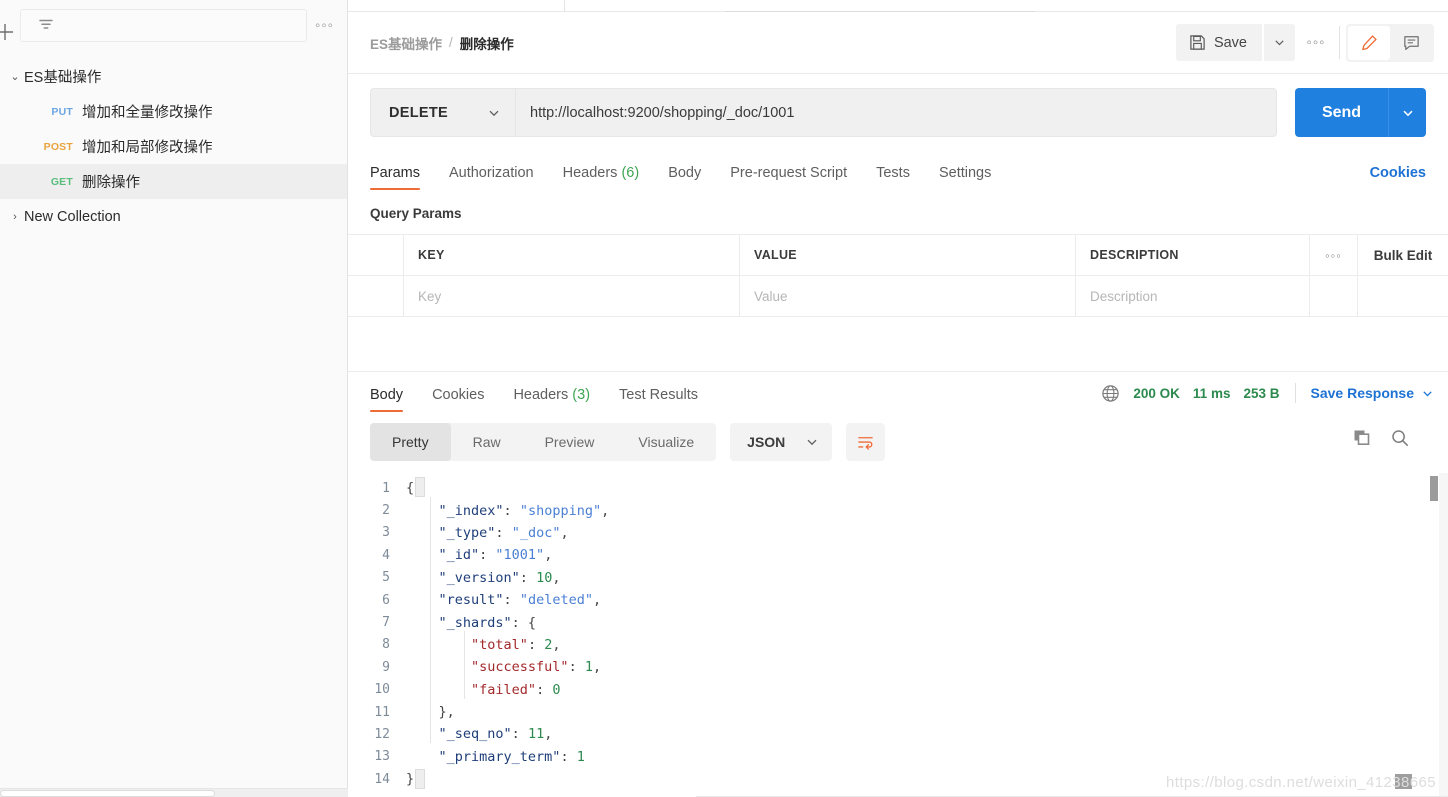 The height and width of the screenshot is (797, 1448). I want to click on view-mode-preview: Preview, so click(570, 442).